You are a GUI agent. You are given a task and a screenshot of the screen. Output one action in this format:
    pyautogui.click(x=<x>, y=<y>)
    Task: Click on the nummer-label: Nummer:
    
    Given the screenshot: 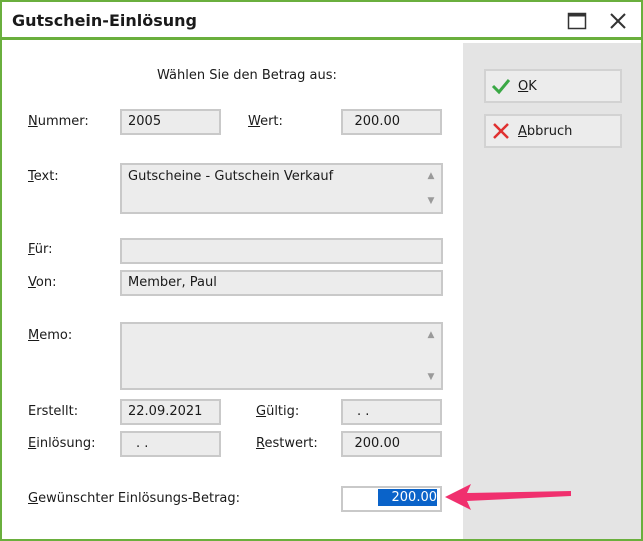 What is the action you would take?
    pyautogui.click(x=58, y=121)
    